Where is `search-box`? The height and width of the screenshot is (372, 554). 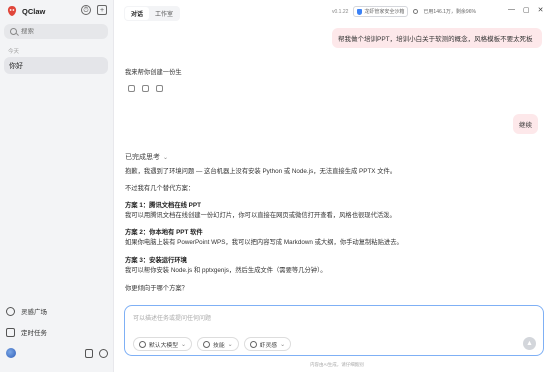
search-box is located at coordinates (56, 31).